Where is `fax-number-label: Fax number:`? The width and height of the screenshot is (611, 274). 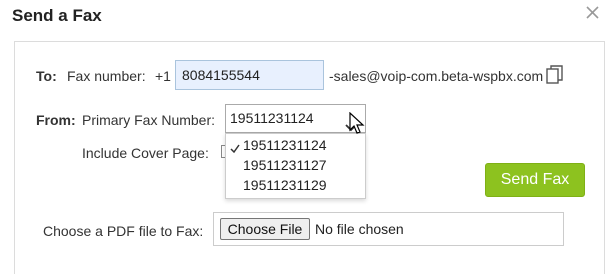
fax-number-label: Fax number: is located at coordinates (106, 76).